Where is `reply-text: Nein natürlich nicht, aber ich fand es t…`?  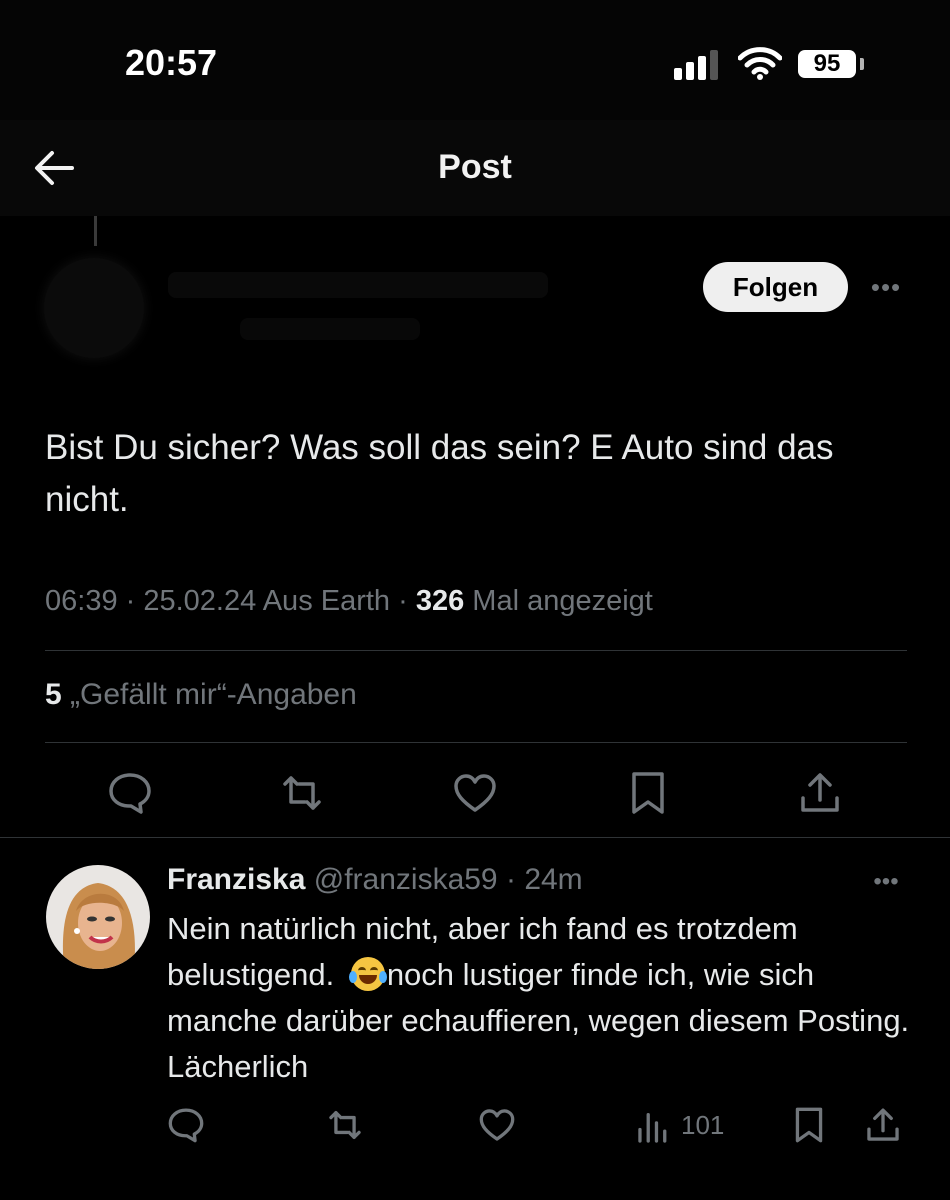 reply-text: Nein natürlich nicht, aber ich fand es t… is located at coordinates (542, 998).